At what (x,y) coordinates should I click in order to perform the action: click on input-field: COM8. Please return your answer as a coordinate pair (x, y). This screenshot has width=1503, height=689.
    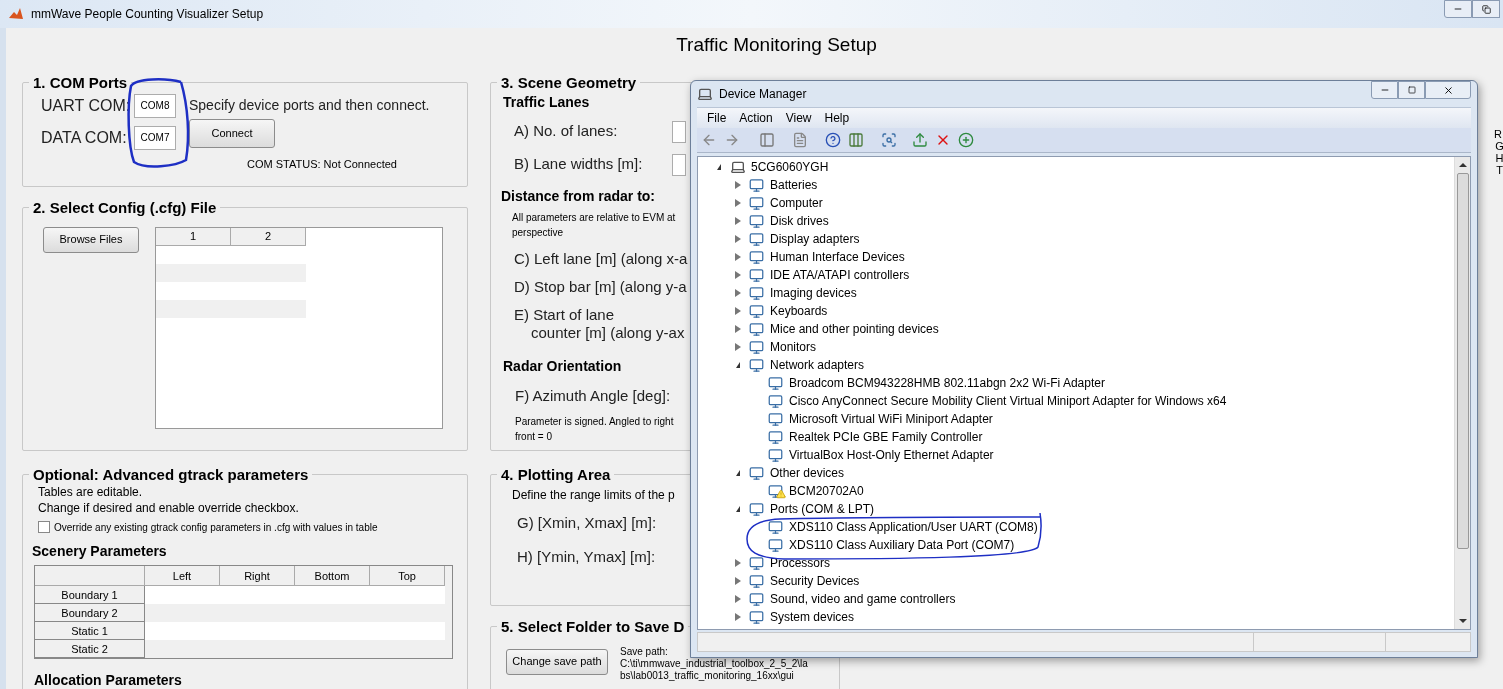
    Looking at the image, I should click on (155, 105).